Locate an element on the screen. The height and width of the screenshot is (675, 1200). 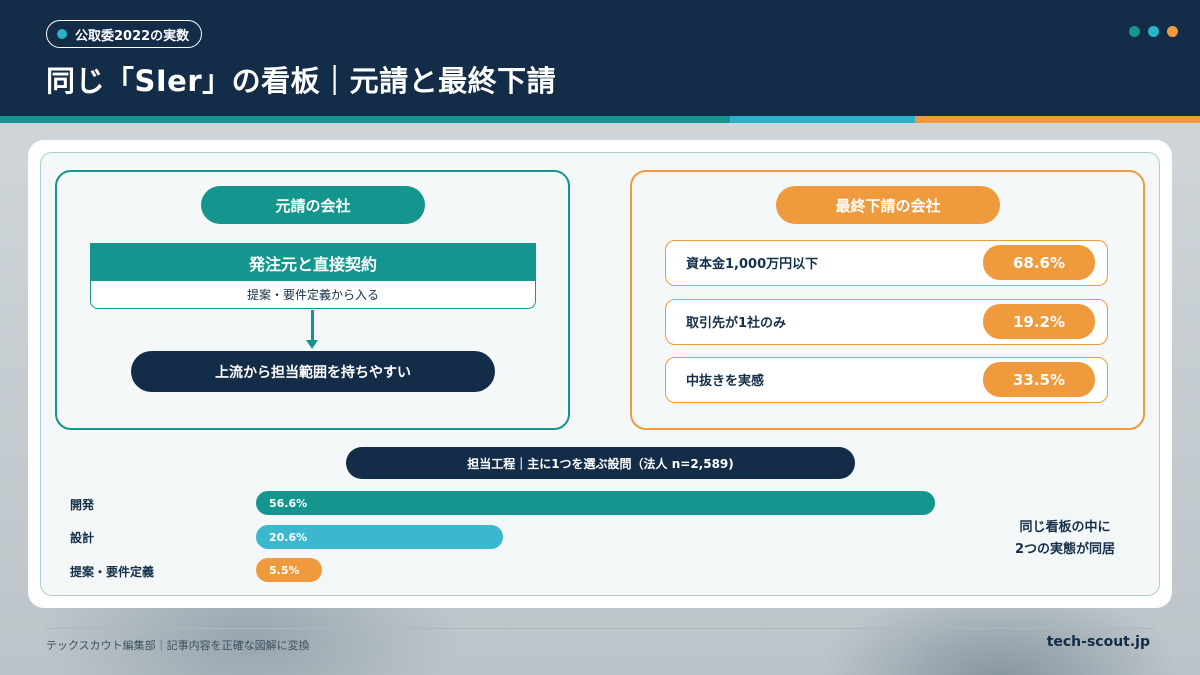
stat-label: 取引先が1社のみ is located at coordinates (736, 323).